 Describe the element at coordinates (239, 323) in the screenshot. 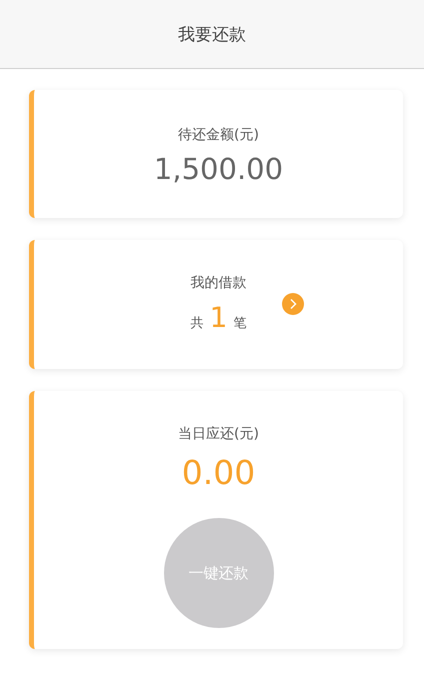

I see `count-suffix: 笔` at that location.